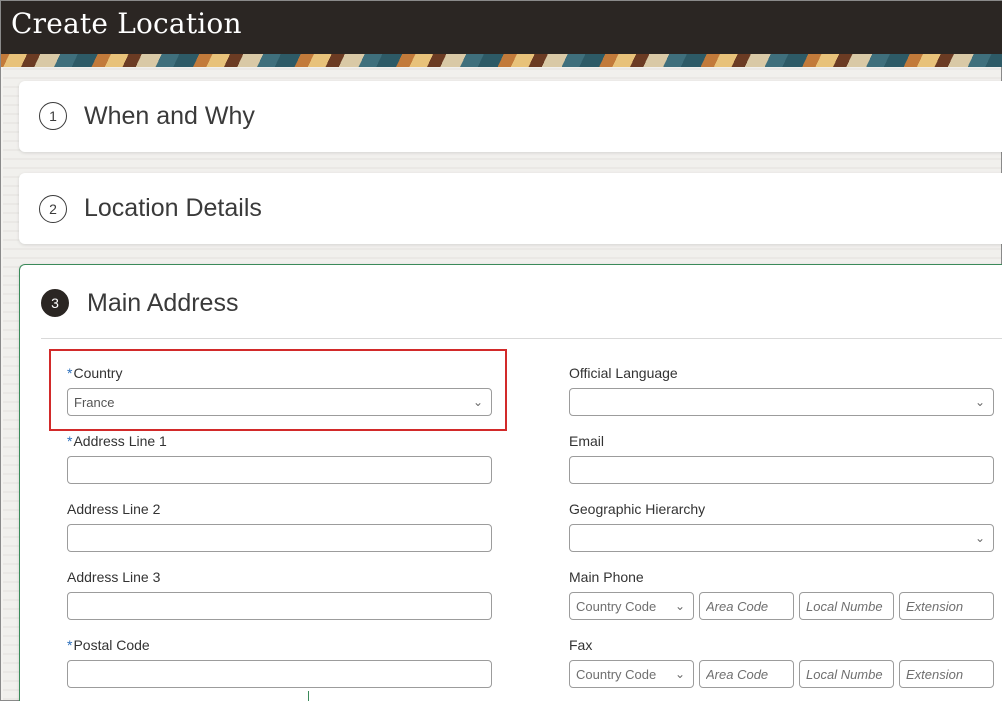 Image resolution: width=1002 pixels, height=701 pixels. I want to click on main-phone-area-code-input: Area Code, so click(746, 606).